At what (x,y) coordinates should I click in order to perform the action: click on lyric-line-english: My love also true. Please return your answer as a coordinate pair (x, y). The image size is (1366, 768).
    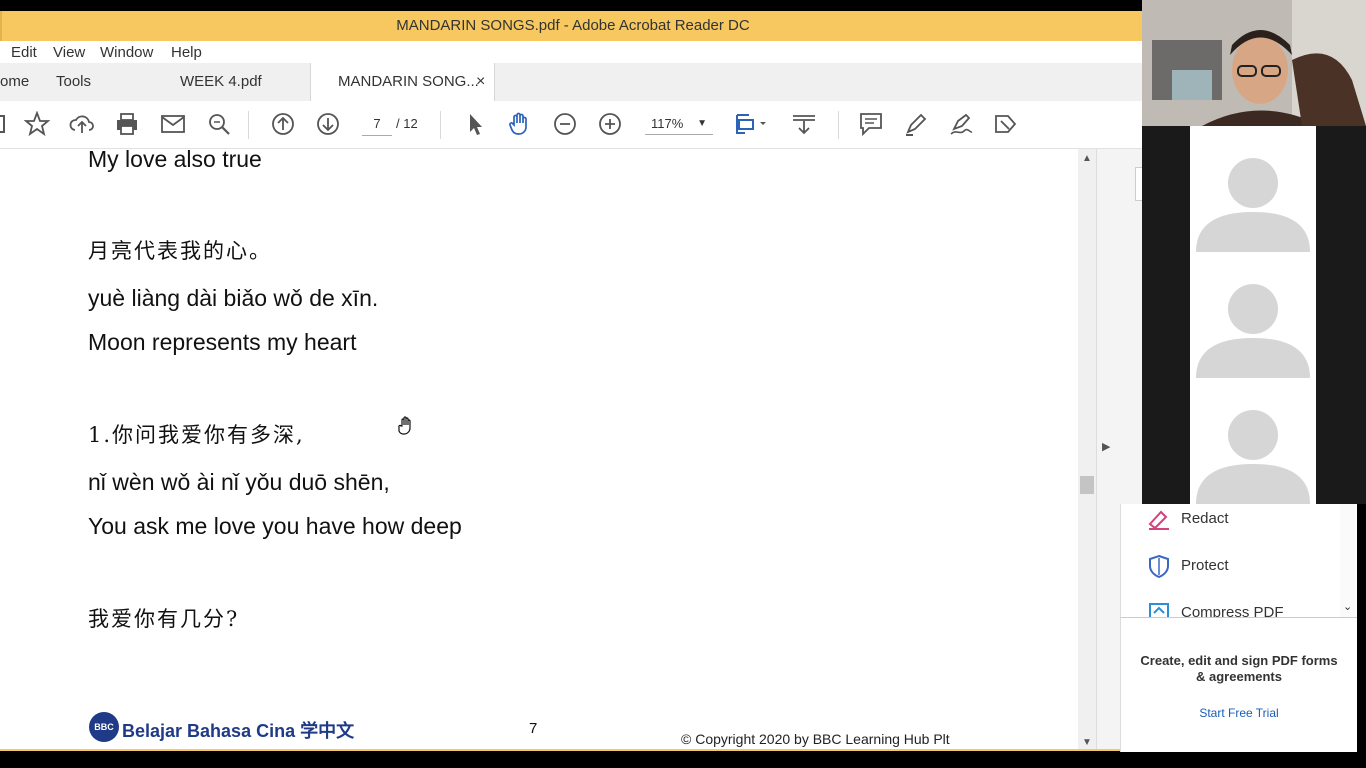
    Looking at the image, I should click on (175, 160).